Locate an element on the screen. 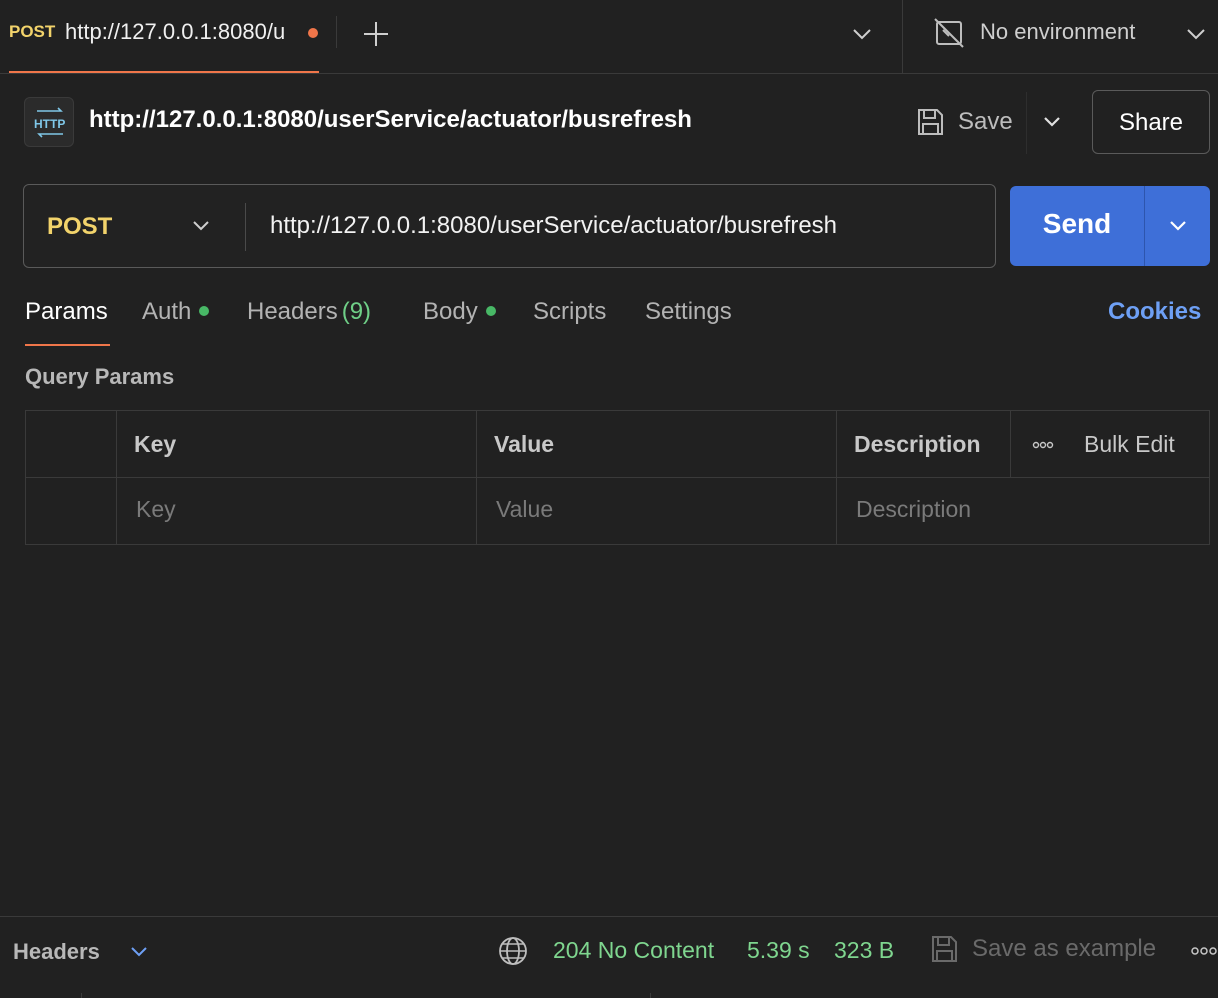 The width and height of the screenshot is (1218, 998). http-icon: HTTP is located at coordinates (49, 122).